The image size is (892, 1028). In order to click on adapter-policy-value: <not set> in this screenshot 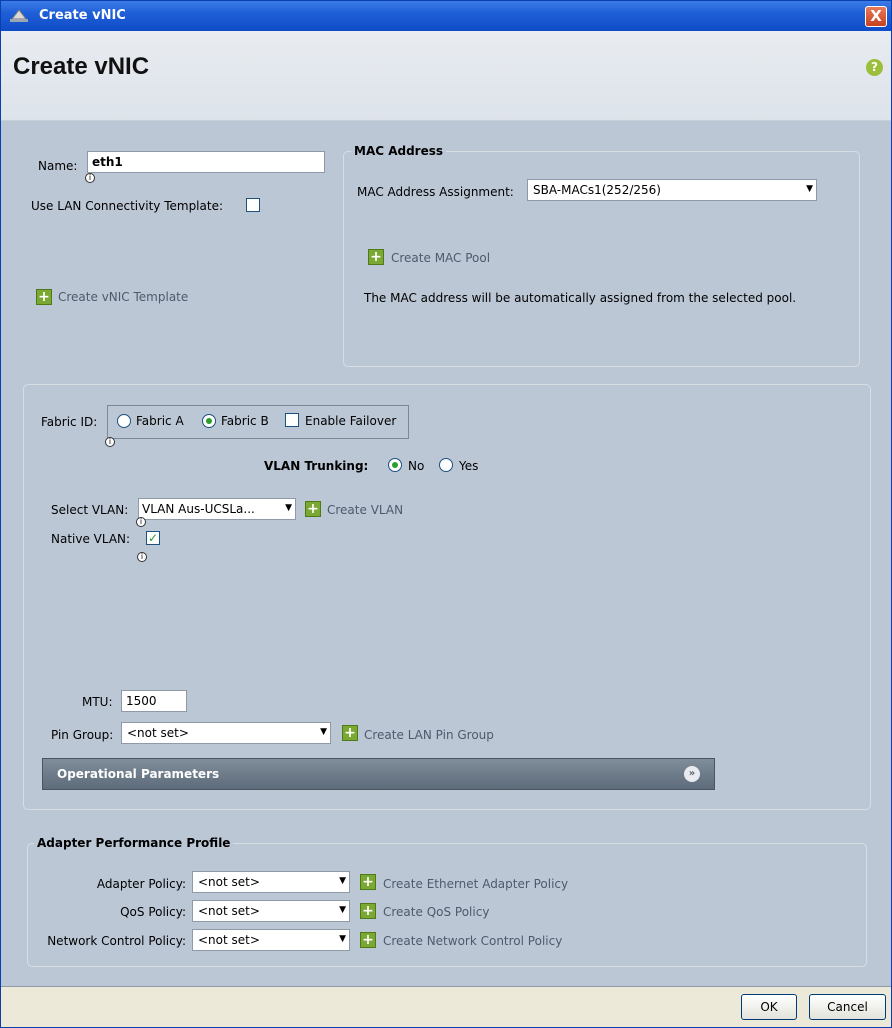, I will do `click(229, 882)`.